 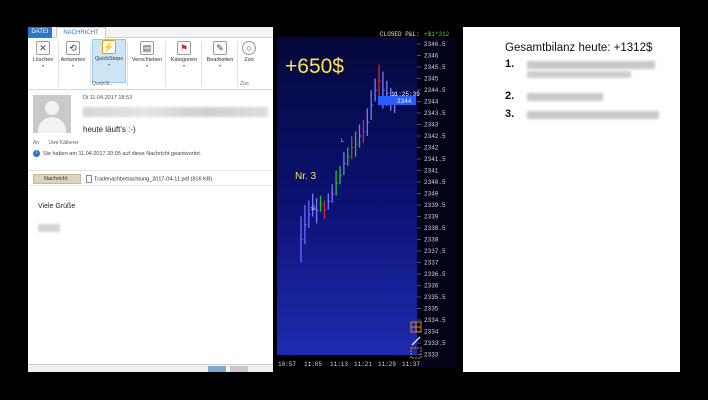 I want to click on price-tick-label: 2342.5, so click(x=435, y=136).